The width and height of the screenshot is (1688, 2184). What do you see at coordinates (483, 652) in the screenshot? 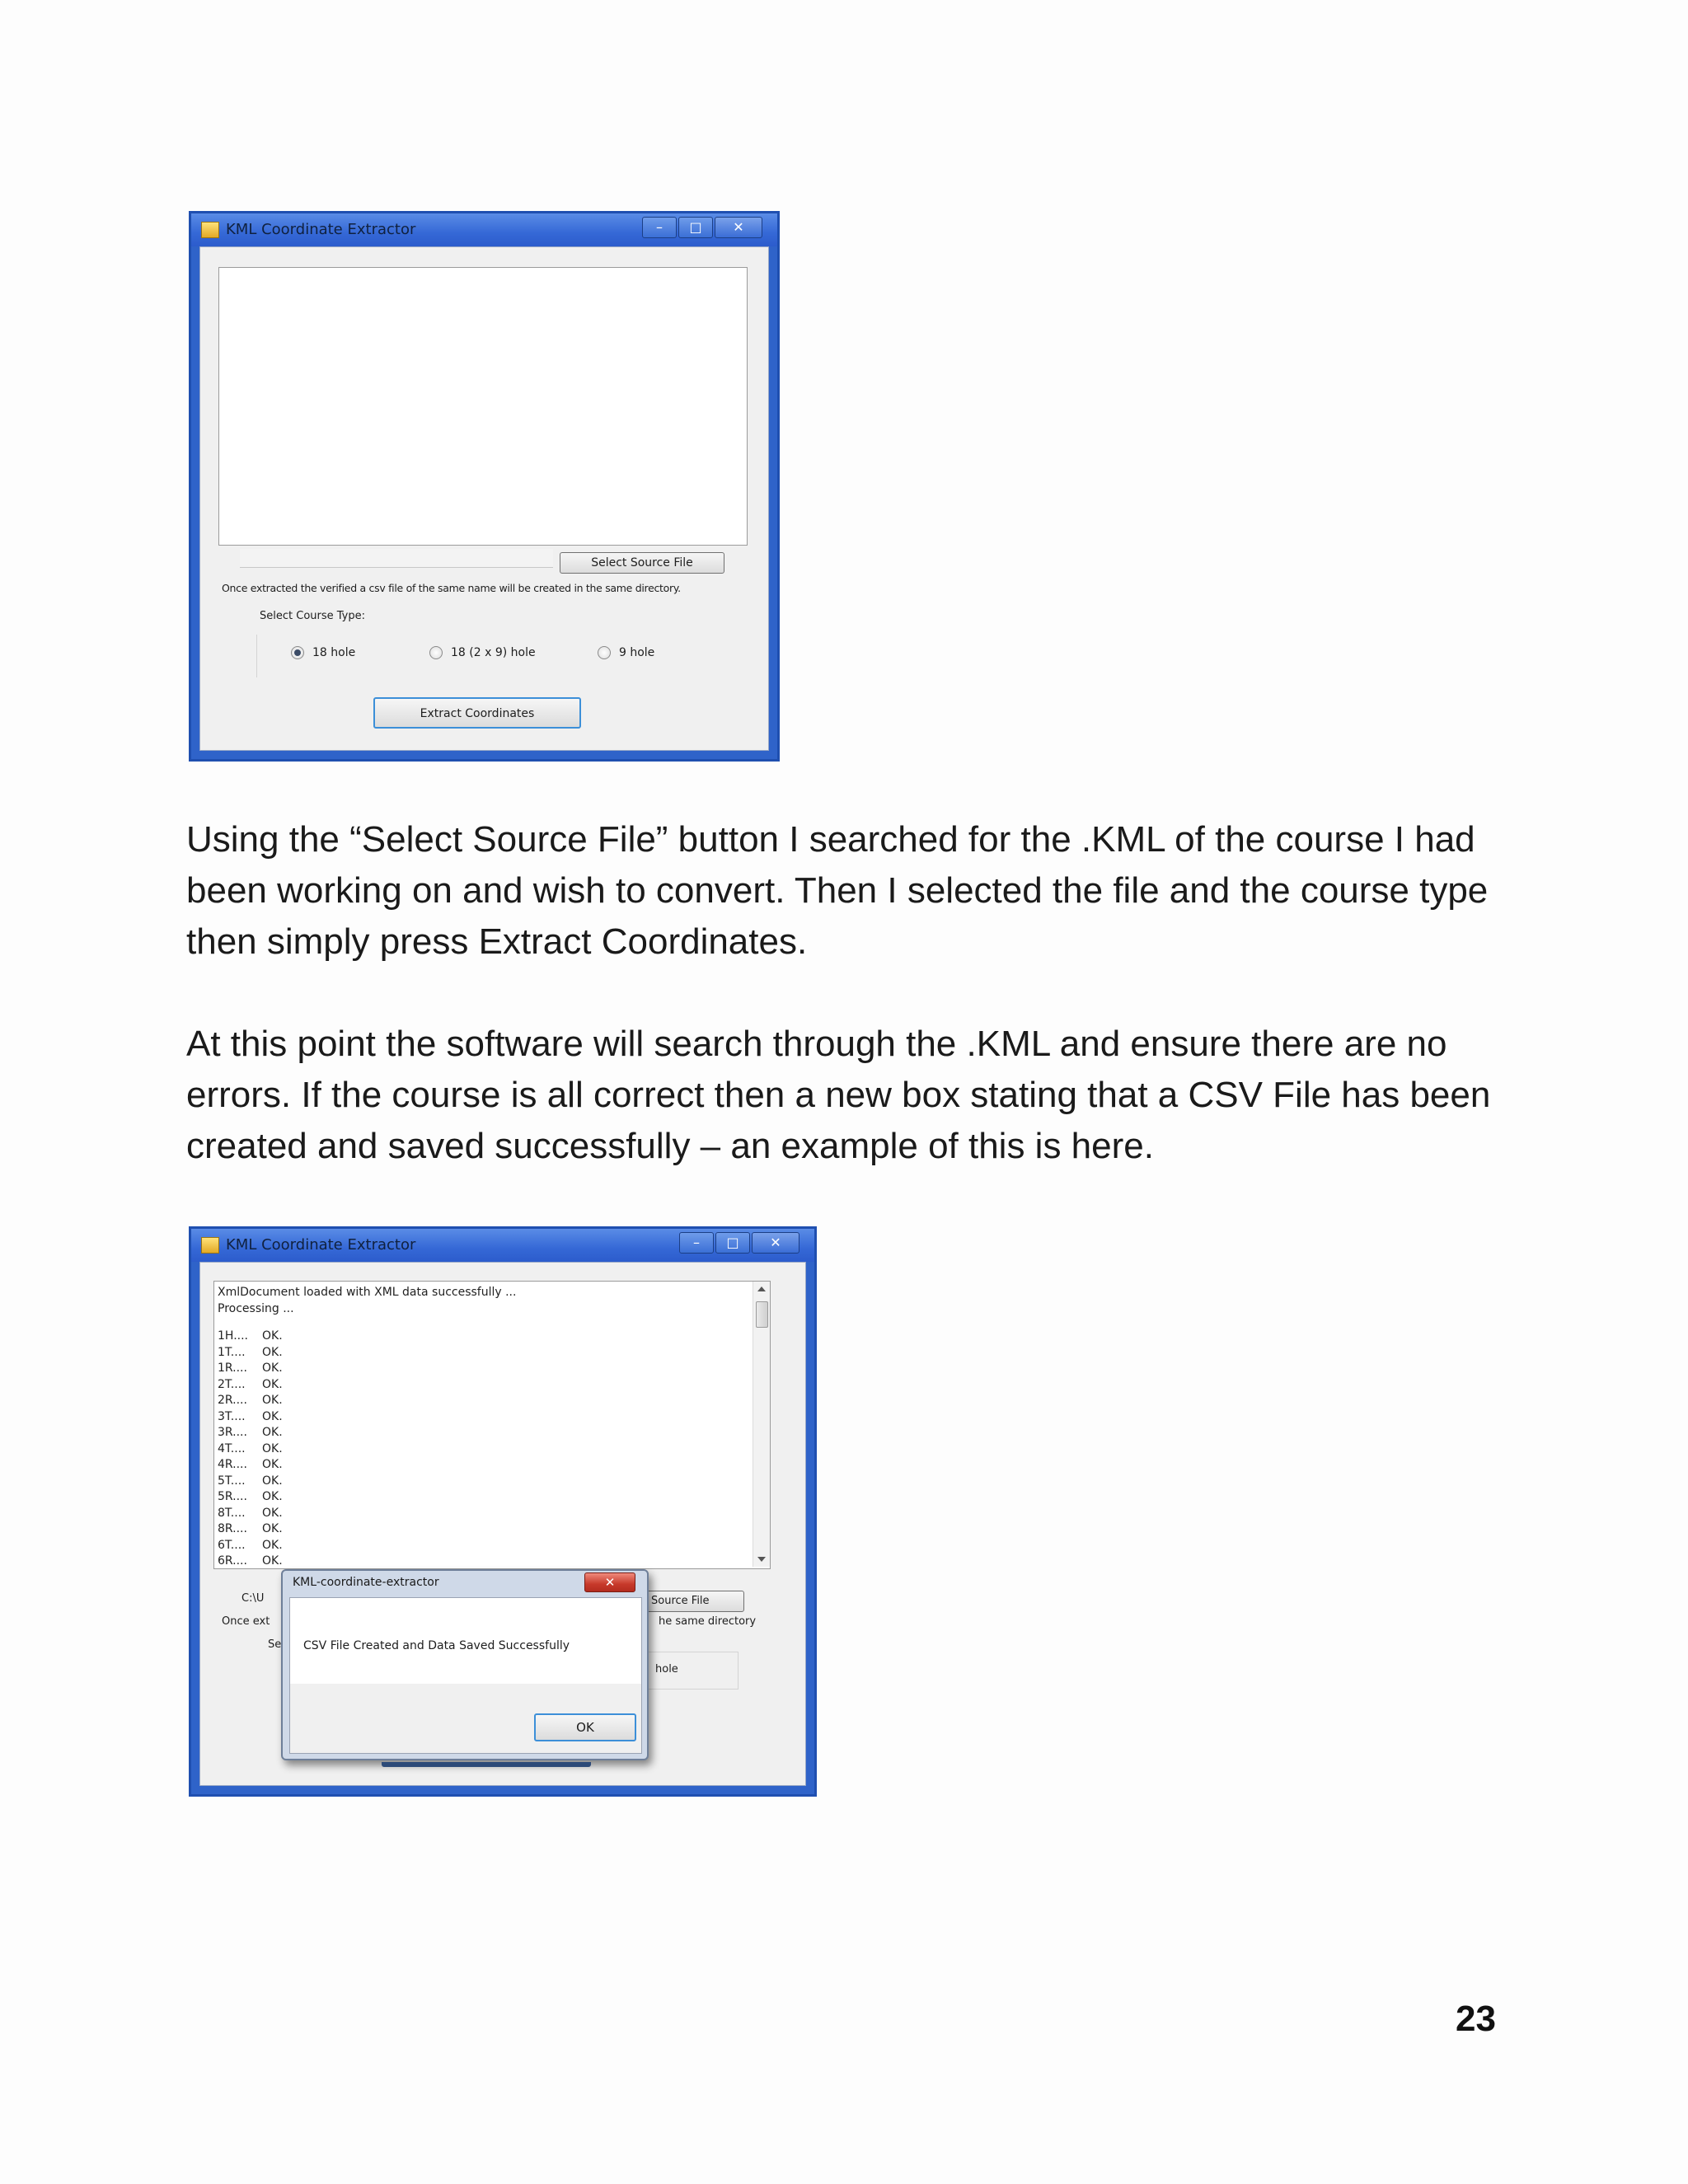
I see `radio-18-2x9-hole: 18 (2 x 9) hole` at bounding box center [483, 652].